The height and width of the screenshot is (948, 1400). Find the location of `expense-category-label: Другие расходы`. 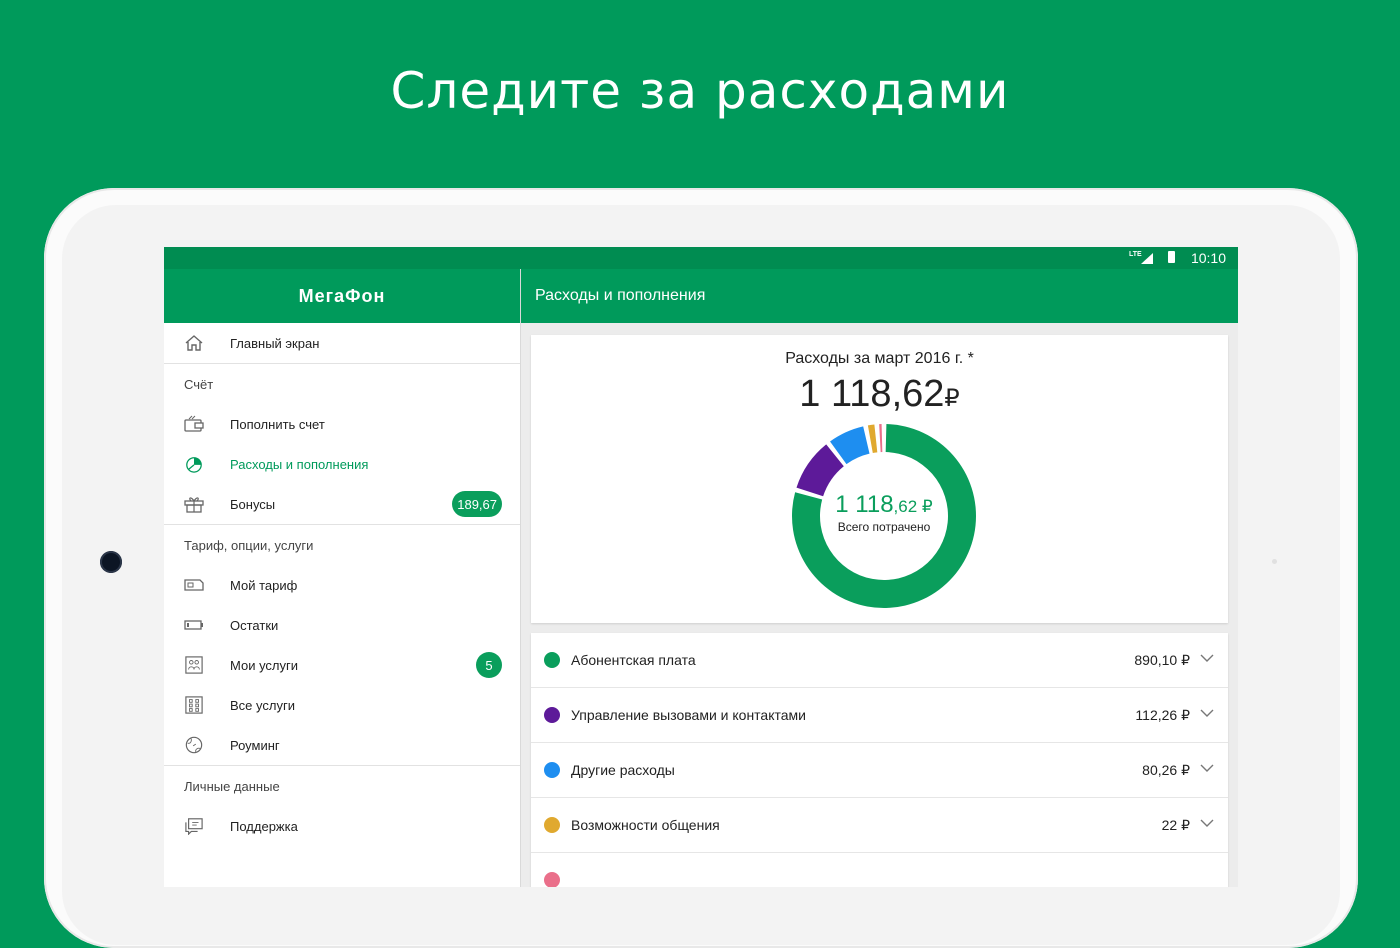

expense-category-label: Другие расходы is located at coordinates (623, 770).